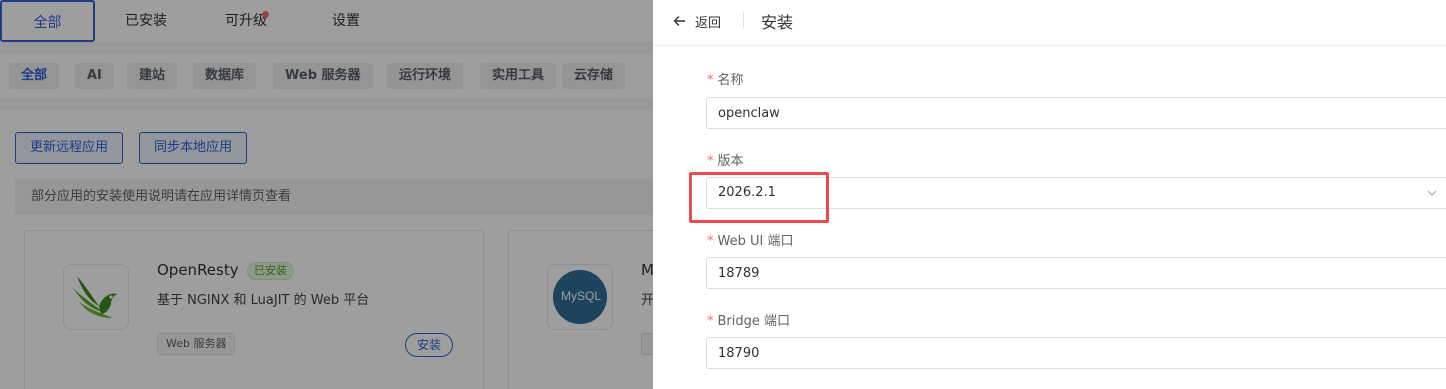 This screenshot has width=1446, height=389. I want to click on chevron-down-icon, so click(1432, 193).